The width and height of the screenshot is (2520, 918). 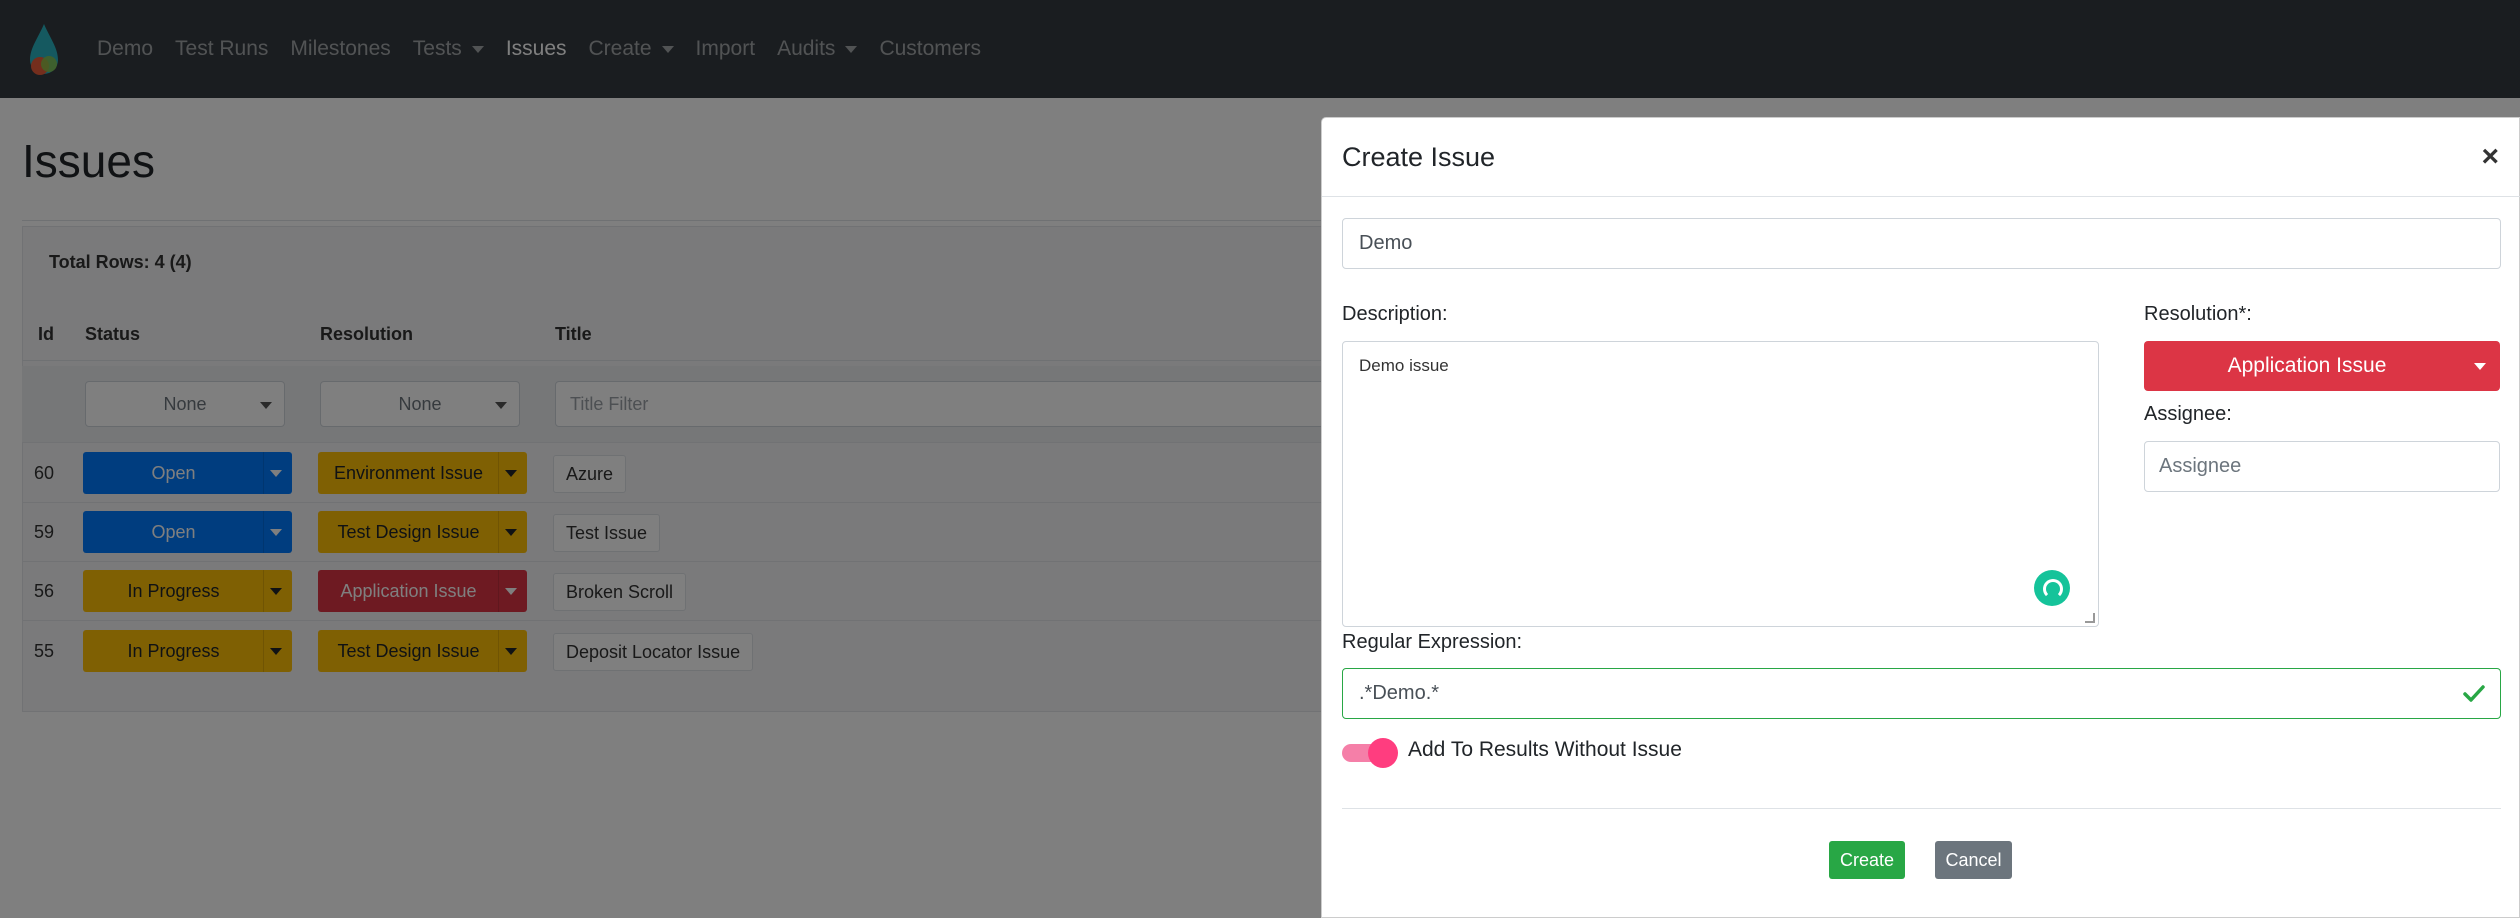 What do you see at coordinates (1921, 693) in the screenshot?
I see `regex-input: .*Demo.*` at bounding box center [1921, 693].